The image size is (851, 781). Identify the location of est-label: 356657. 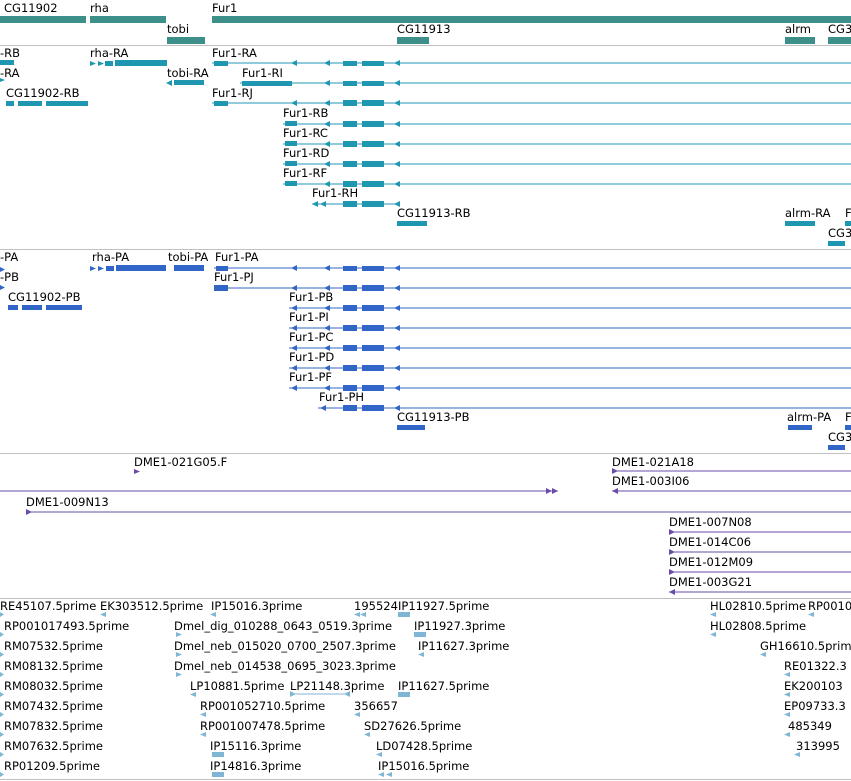
(376, 706).